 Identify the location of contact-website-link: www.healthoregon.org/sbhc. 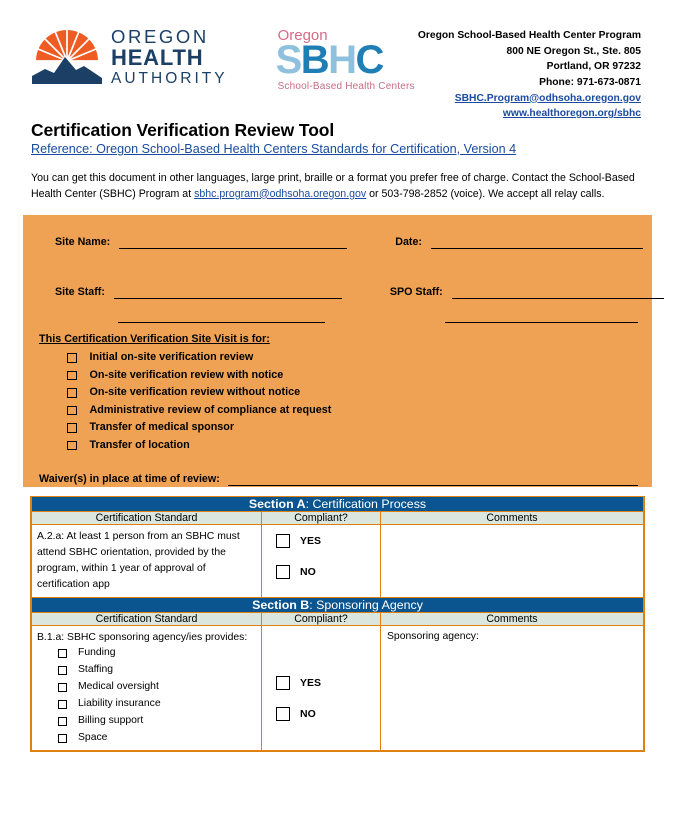
(572, 113).